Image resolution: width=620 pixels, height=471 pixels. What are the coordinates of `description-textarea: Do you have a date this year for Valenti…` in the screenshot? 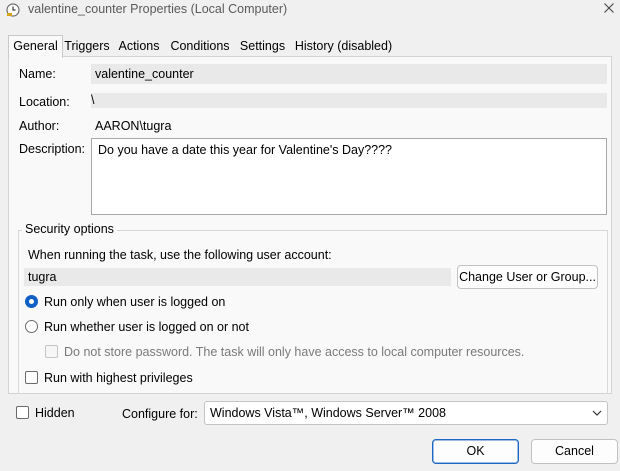 It's located at (349, 176).